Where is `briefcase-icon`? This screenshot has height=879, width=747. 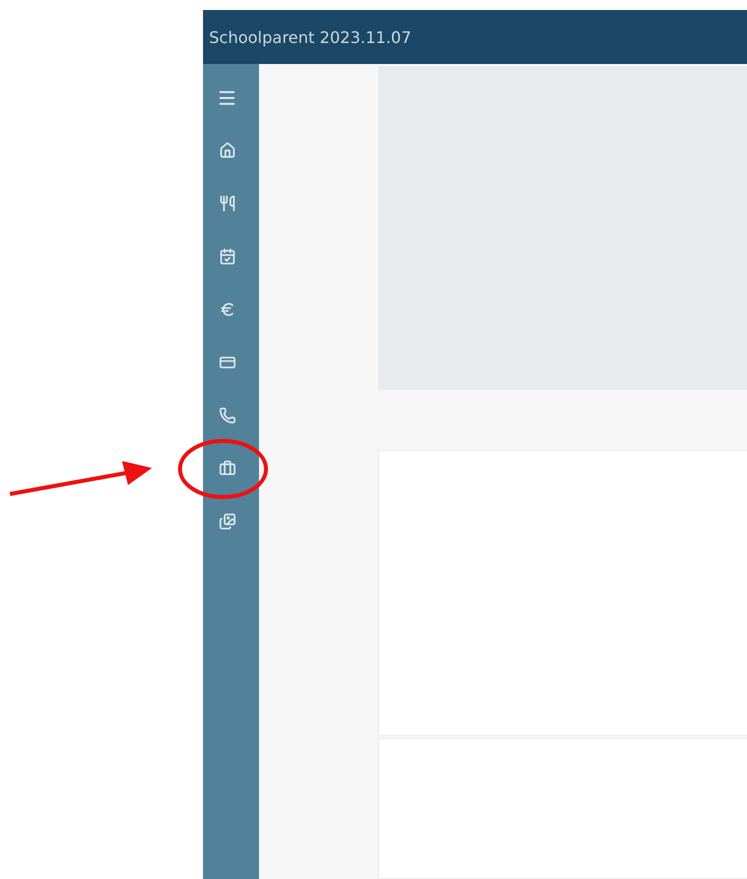 briefcase-icon is located at coordinates (227, 468).